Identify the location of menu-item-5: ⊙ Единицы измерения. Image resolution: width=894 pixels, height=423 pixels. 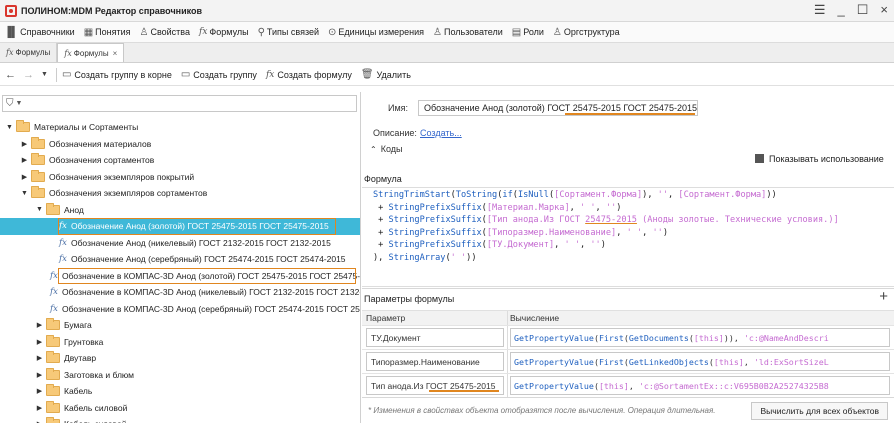
(376, 32).